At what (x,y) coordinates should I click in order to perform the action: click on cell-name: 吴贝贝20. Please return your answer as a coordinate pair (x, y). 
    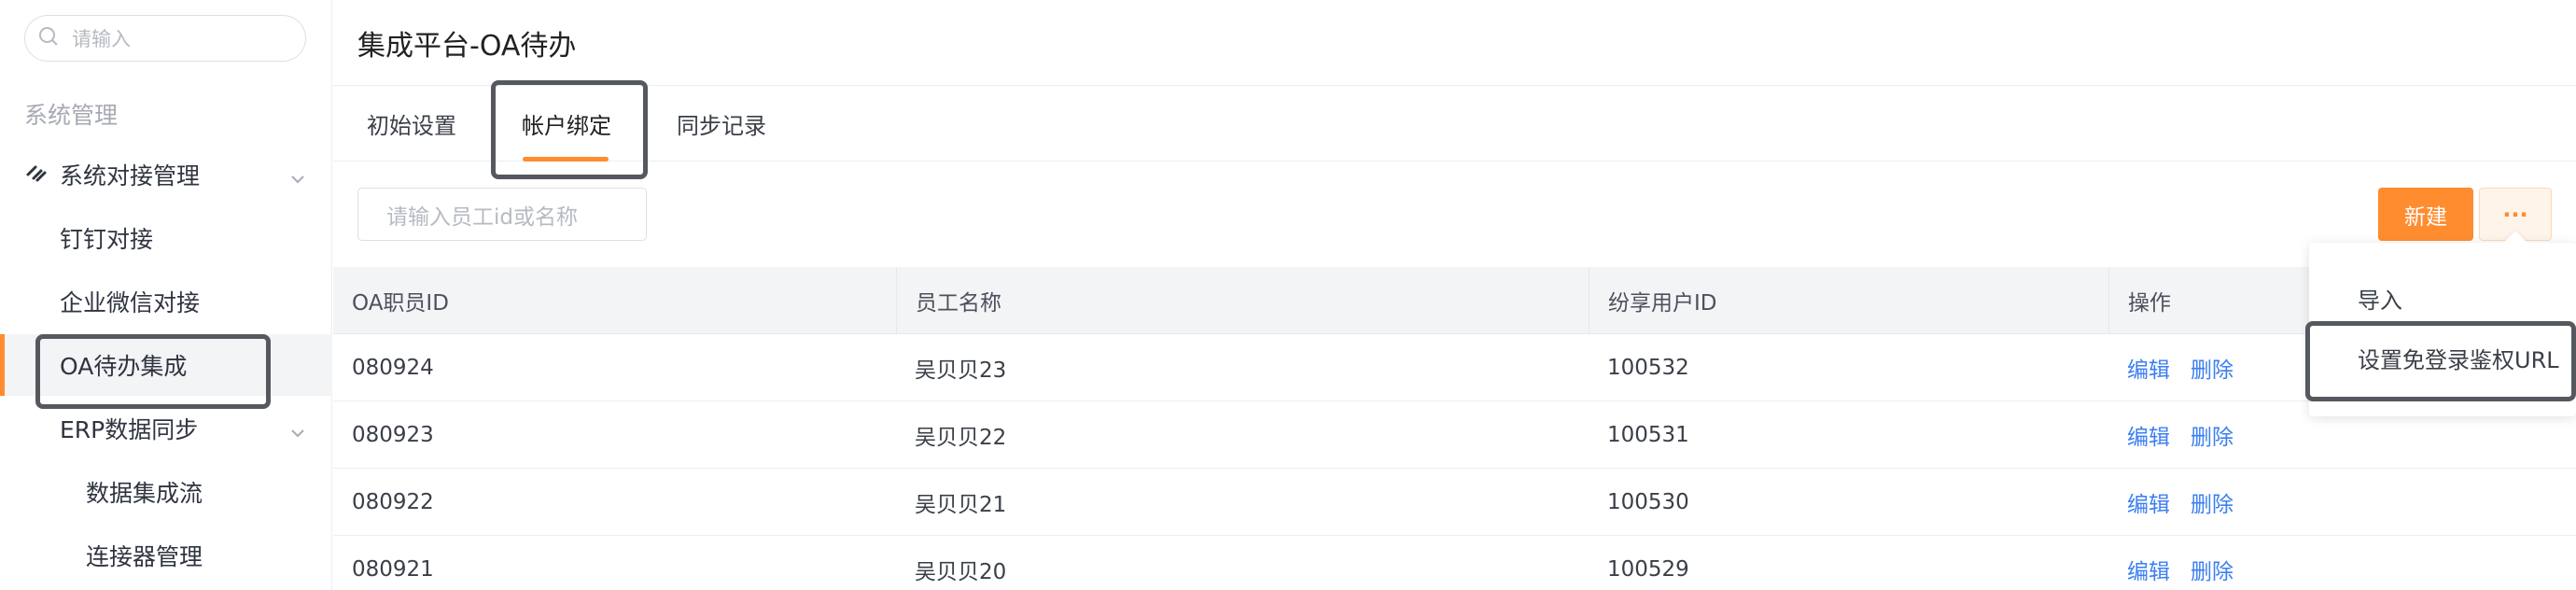
    Looking at the image, I should click on (961, 572).